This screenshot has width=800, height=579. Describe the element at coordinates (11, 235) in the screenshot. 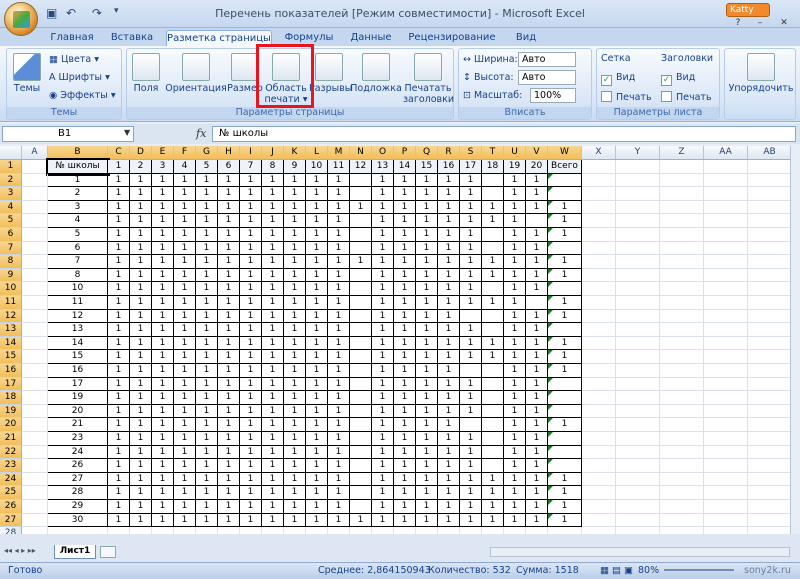

I see `row-header: 6` at that location.